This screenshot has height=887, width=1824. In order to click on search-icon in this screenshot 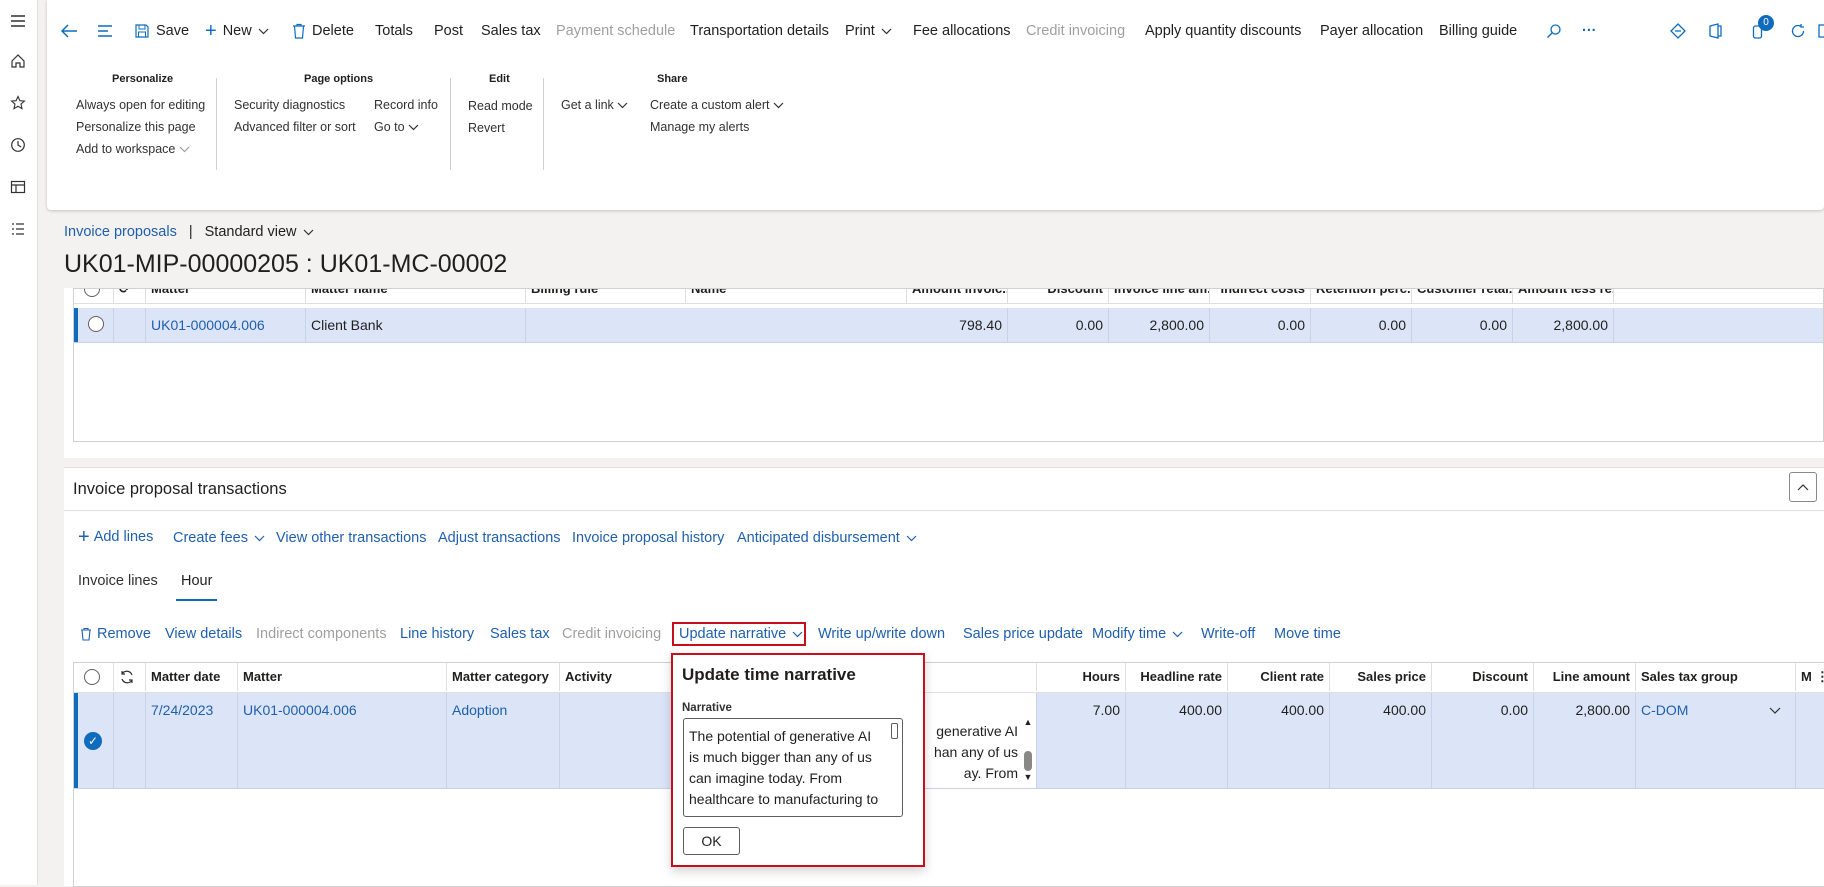, I will do `click(1554, 31)`.